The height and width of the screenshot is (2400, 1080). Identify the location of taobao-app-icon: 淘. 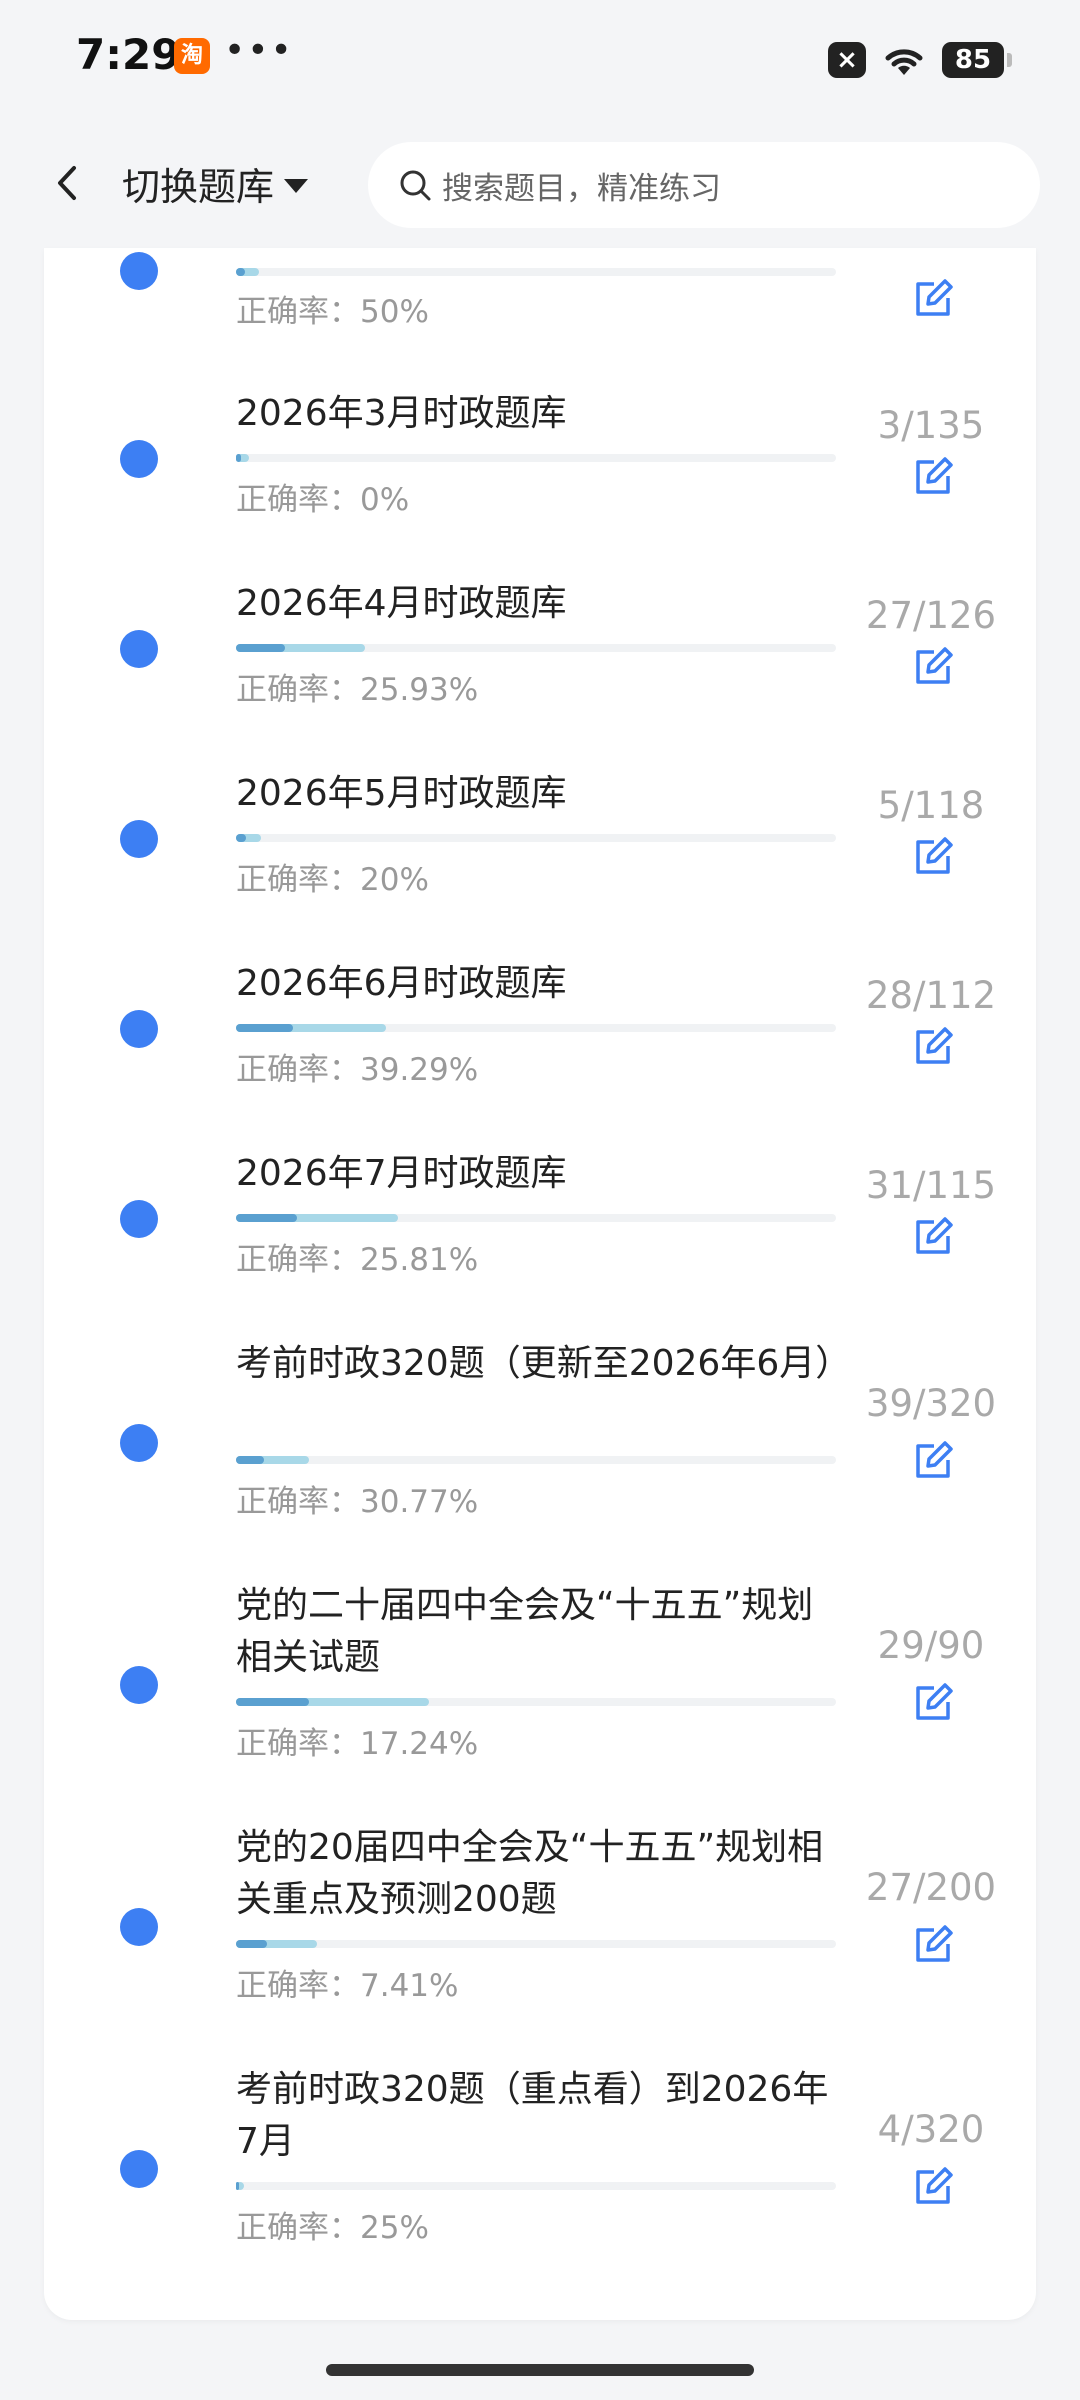
(192, 56).